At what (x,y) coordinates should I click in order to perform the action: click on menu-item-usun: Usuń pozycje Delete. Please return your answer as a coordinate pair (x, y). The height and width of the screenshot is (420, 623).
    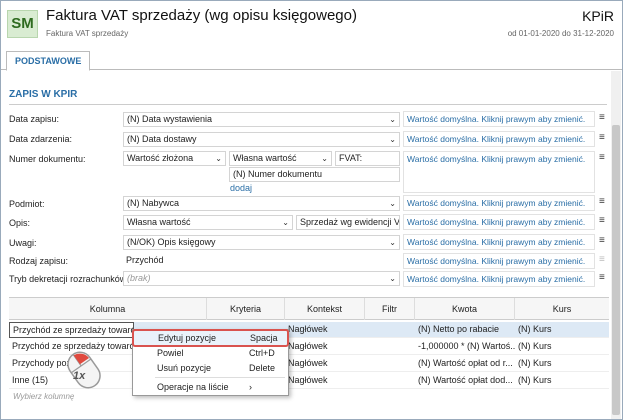
    Looking at the image, I should click on (210, 368).